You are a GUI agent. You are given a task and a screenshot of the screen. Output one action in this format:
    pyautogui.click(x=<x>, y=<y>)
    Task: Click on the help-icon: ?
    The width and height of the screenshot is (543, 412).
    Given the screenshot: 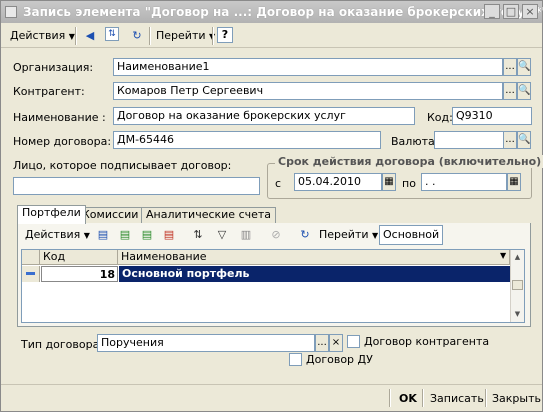 What is the action you would take?
    pyautogui.click(x=225, y=35)
    